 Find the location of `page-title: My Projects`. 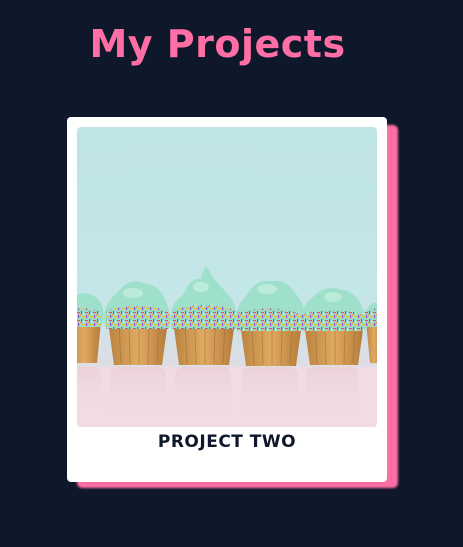

page-title: My Projects is located at coordinates (217, 44).